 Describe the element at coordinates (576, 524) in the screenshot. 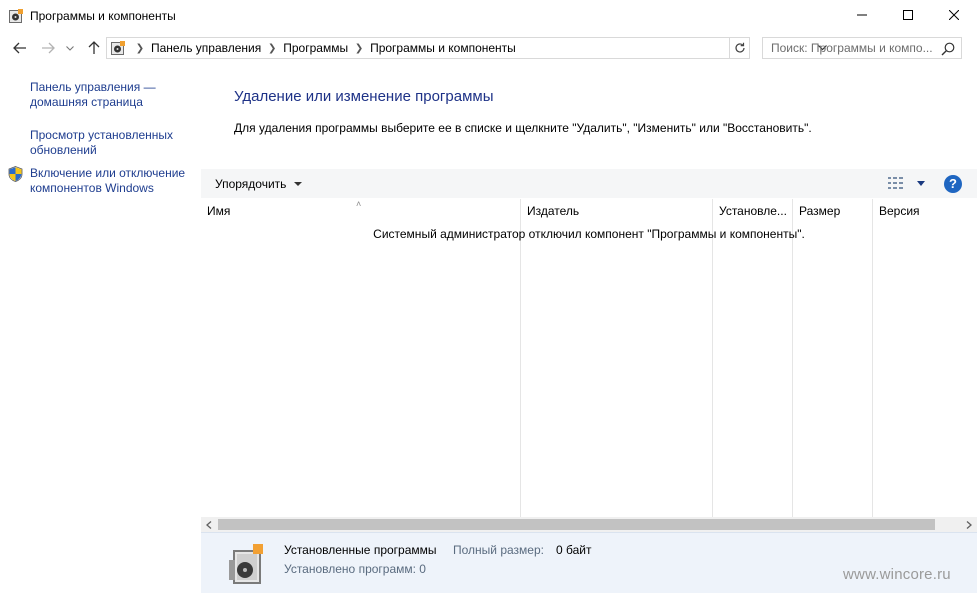

I see `scrollbar-thumb` at that location.